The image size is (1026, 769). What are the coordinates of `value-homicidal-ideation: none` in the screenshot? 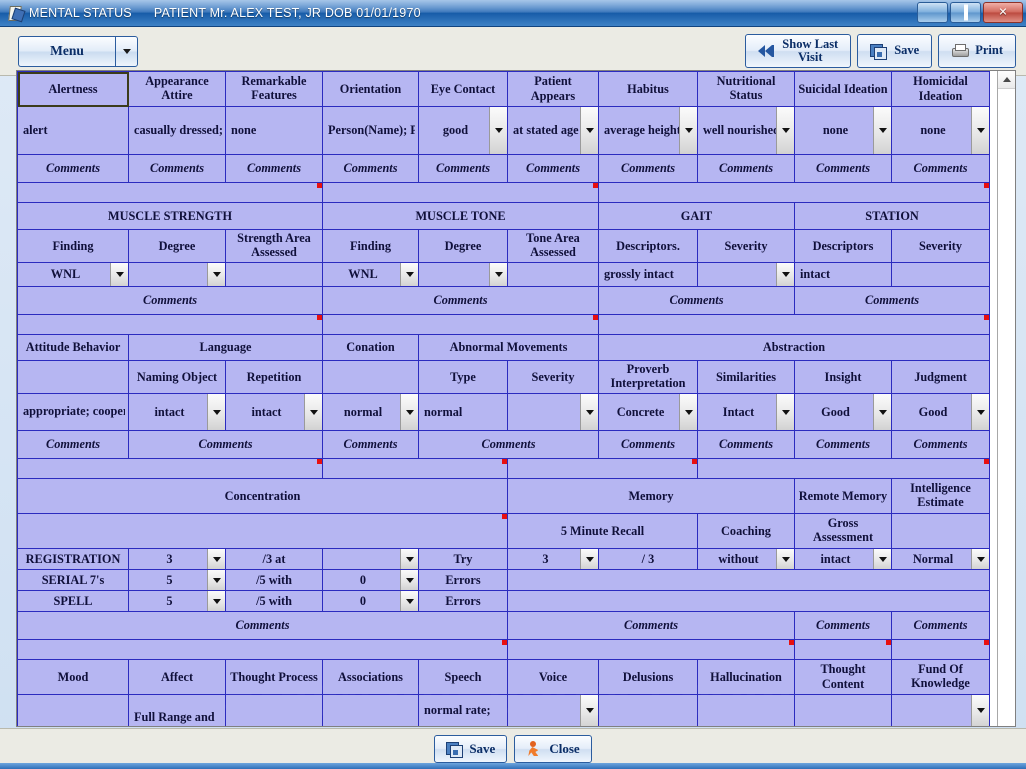 It's located at (940, 130).